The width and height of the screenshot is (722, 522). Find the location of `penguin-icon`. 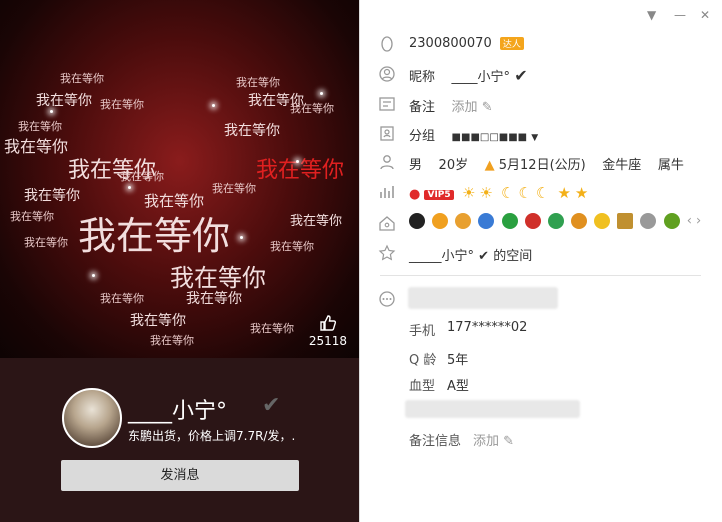

penguin-icon is located at coordinates (387, 44).